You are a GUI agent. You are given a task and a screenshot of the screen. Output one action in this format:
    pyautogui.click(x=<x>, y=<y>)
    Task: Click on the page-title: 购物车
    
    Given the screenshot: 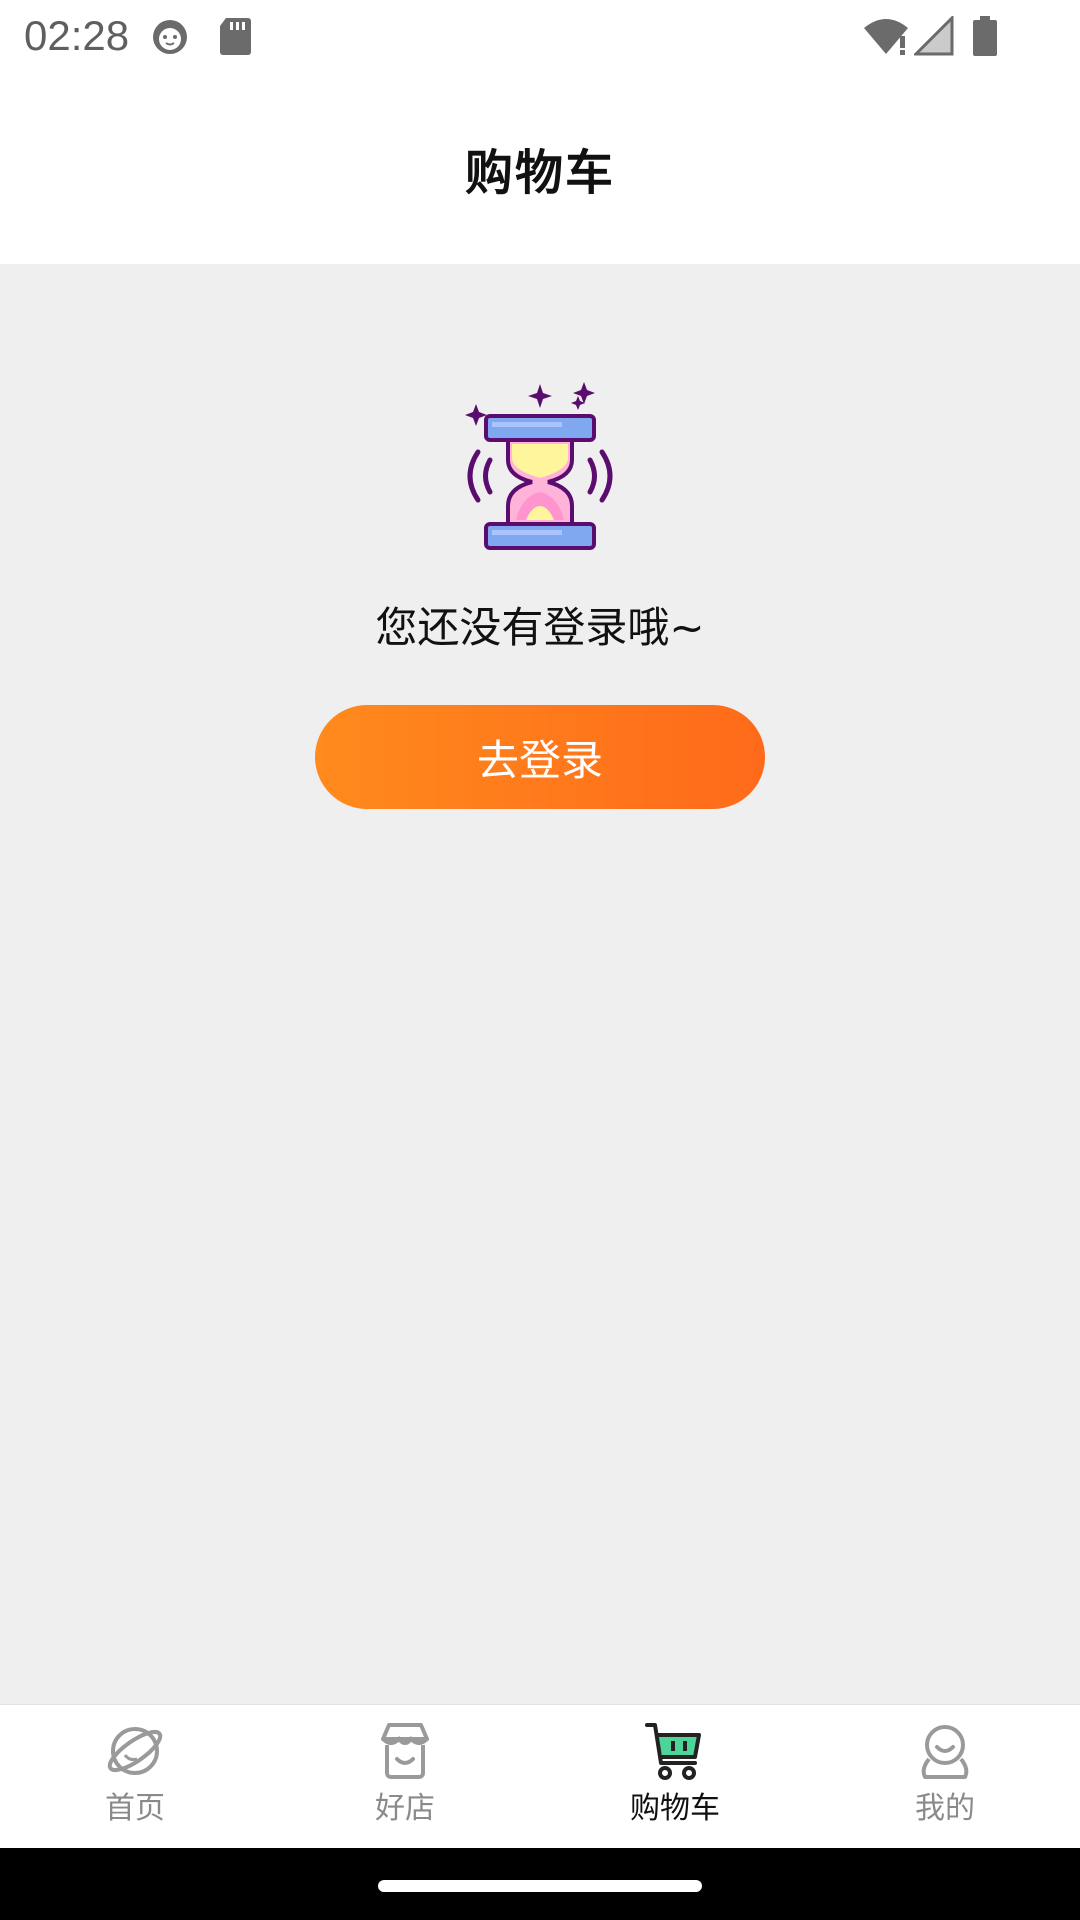 What is the action you would take?
    pyautogui.click(x=539, y=173)
    